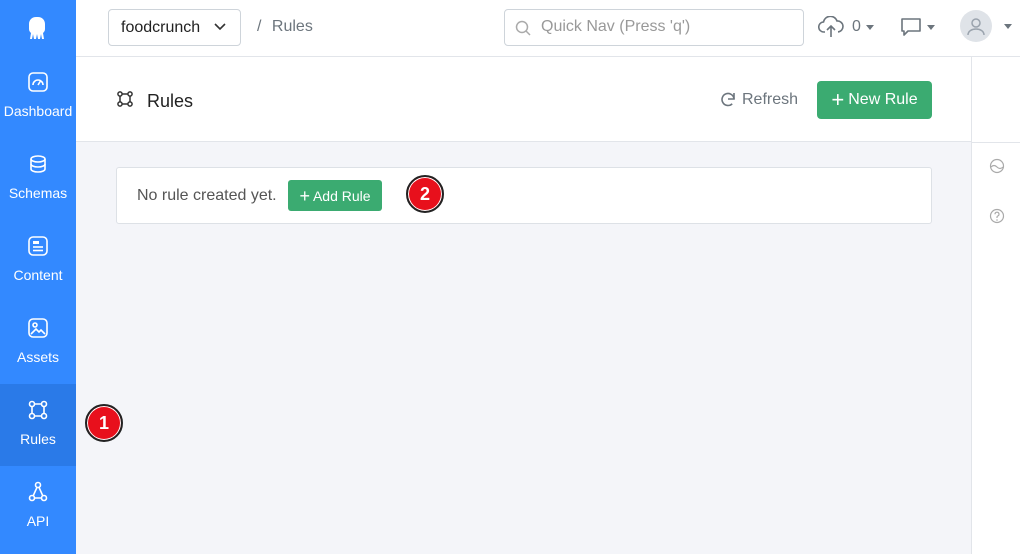 This screenshot has height=554, width=1020. Describe the element at coordinates (38, 97) in the screenshot. I see `sidebar-item-dashboard: Dashboard` at that location.